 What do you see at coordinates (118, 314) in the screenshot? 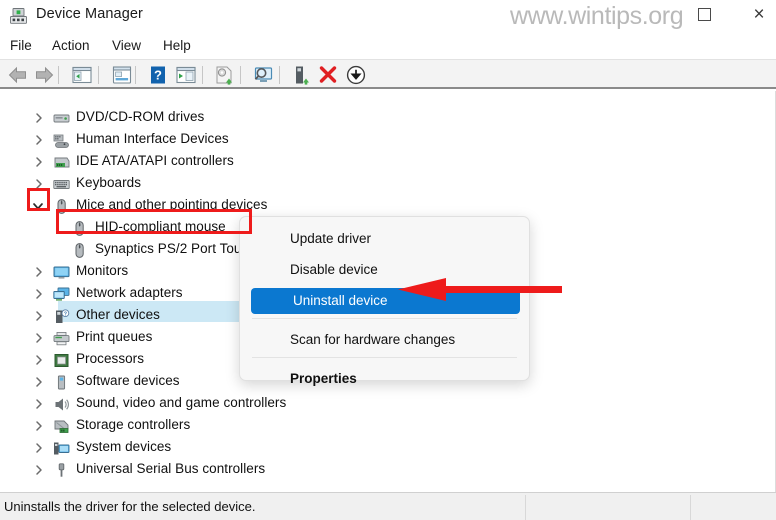
I see `tree-row-label: Other devices` at bounding box center [118, 314].